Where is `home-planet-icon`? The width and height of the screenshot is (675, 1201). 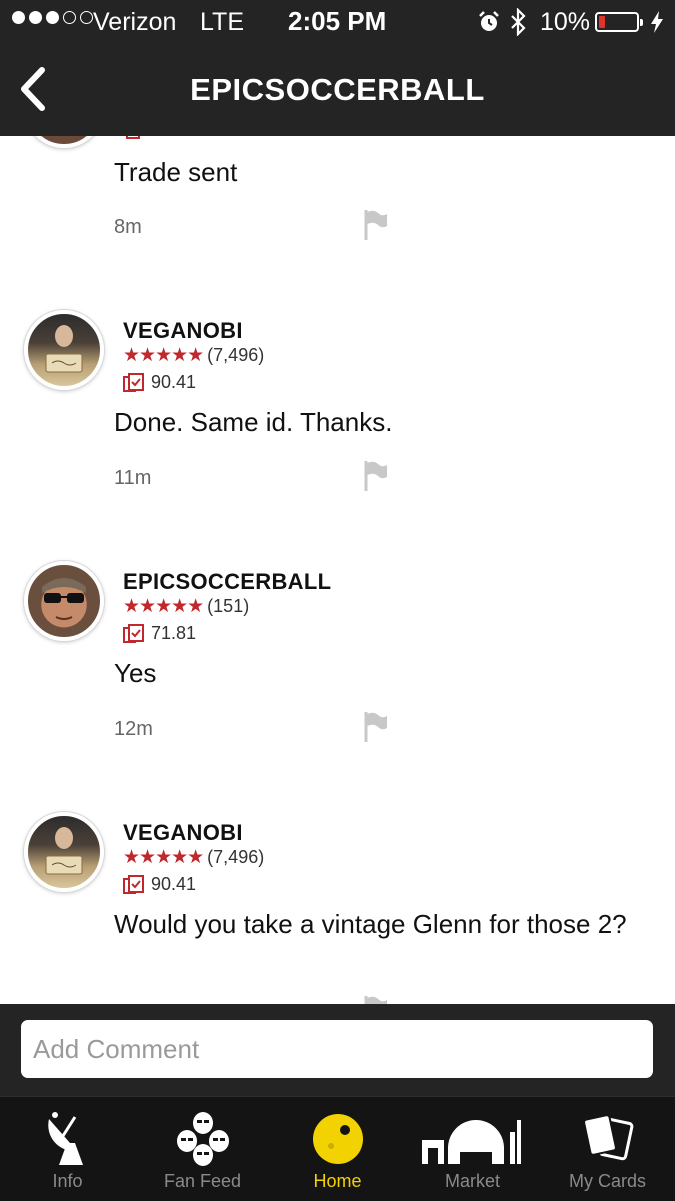 home-planet-icon is located at coordinates (337, 1139).